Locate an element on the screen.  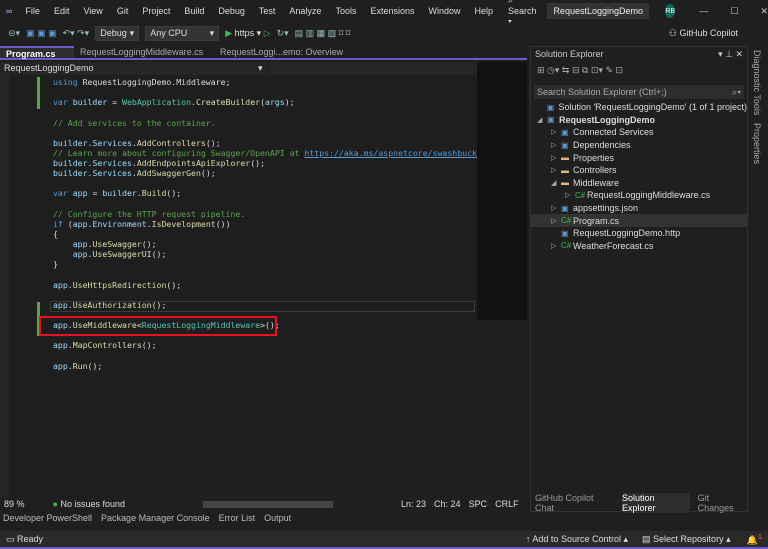
menu-build: Build is located at coordinates (194, 11).